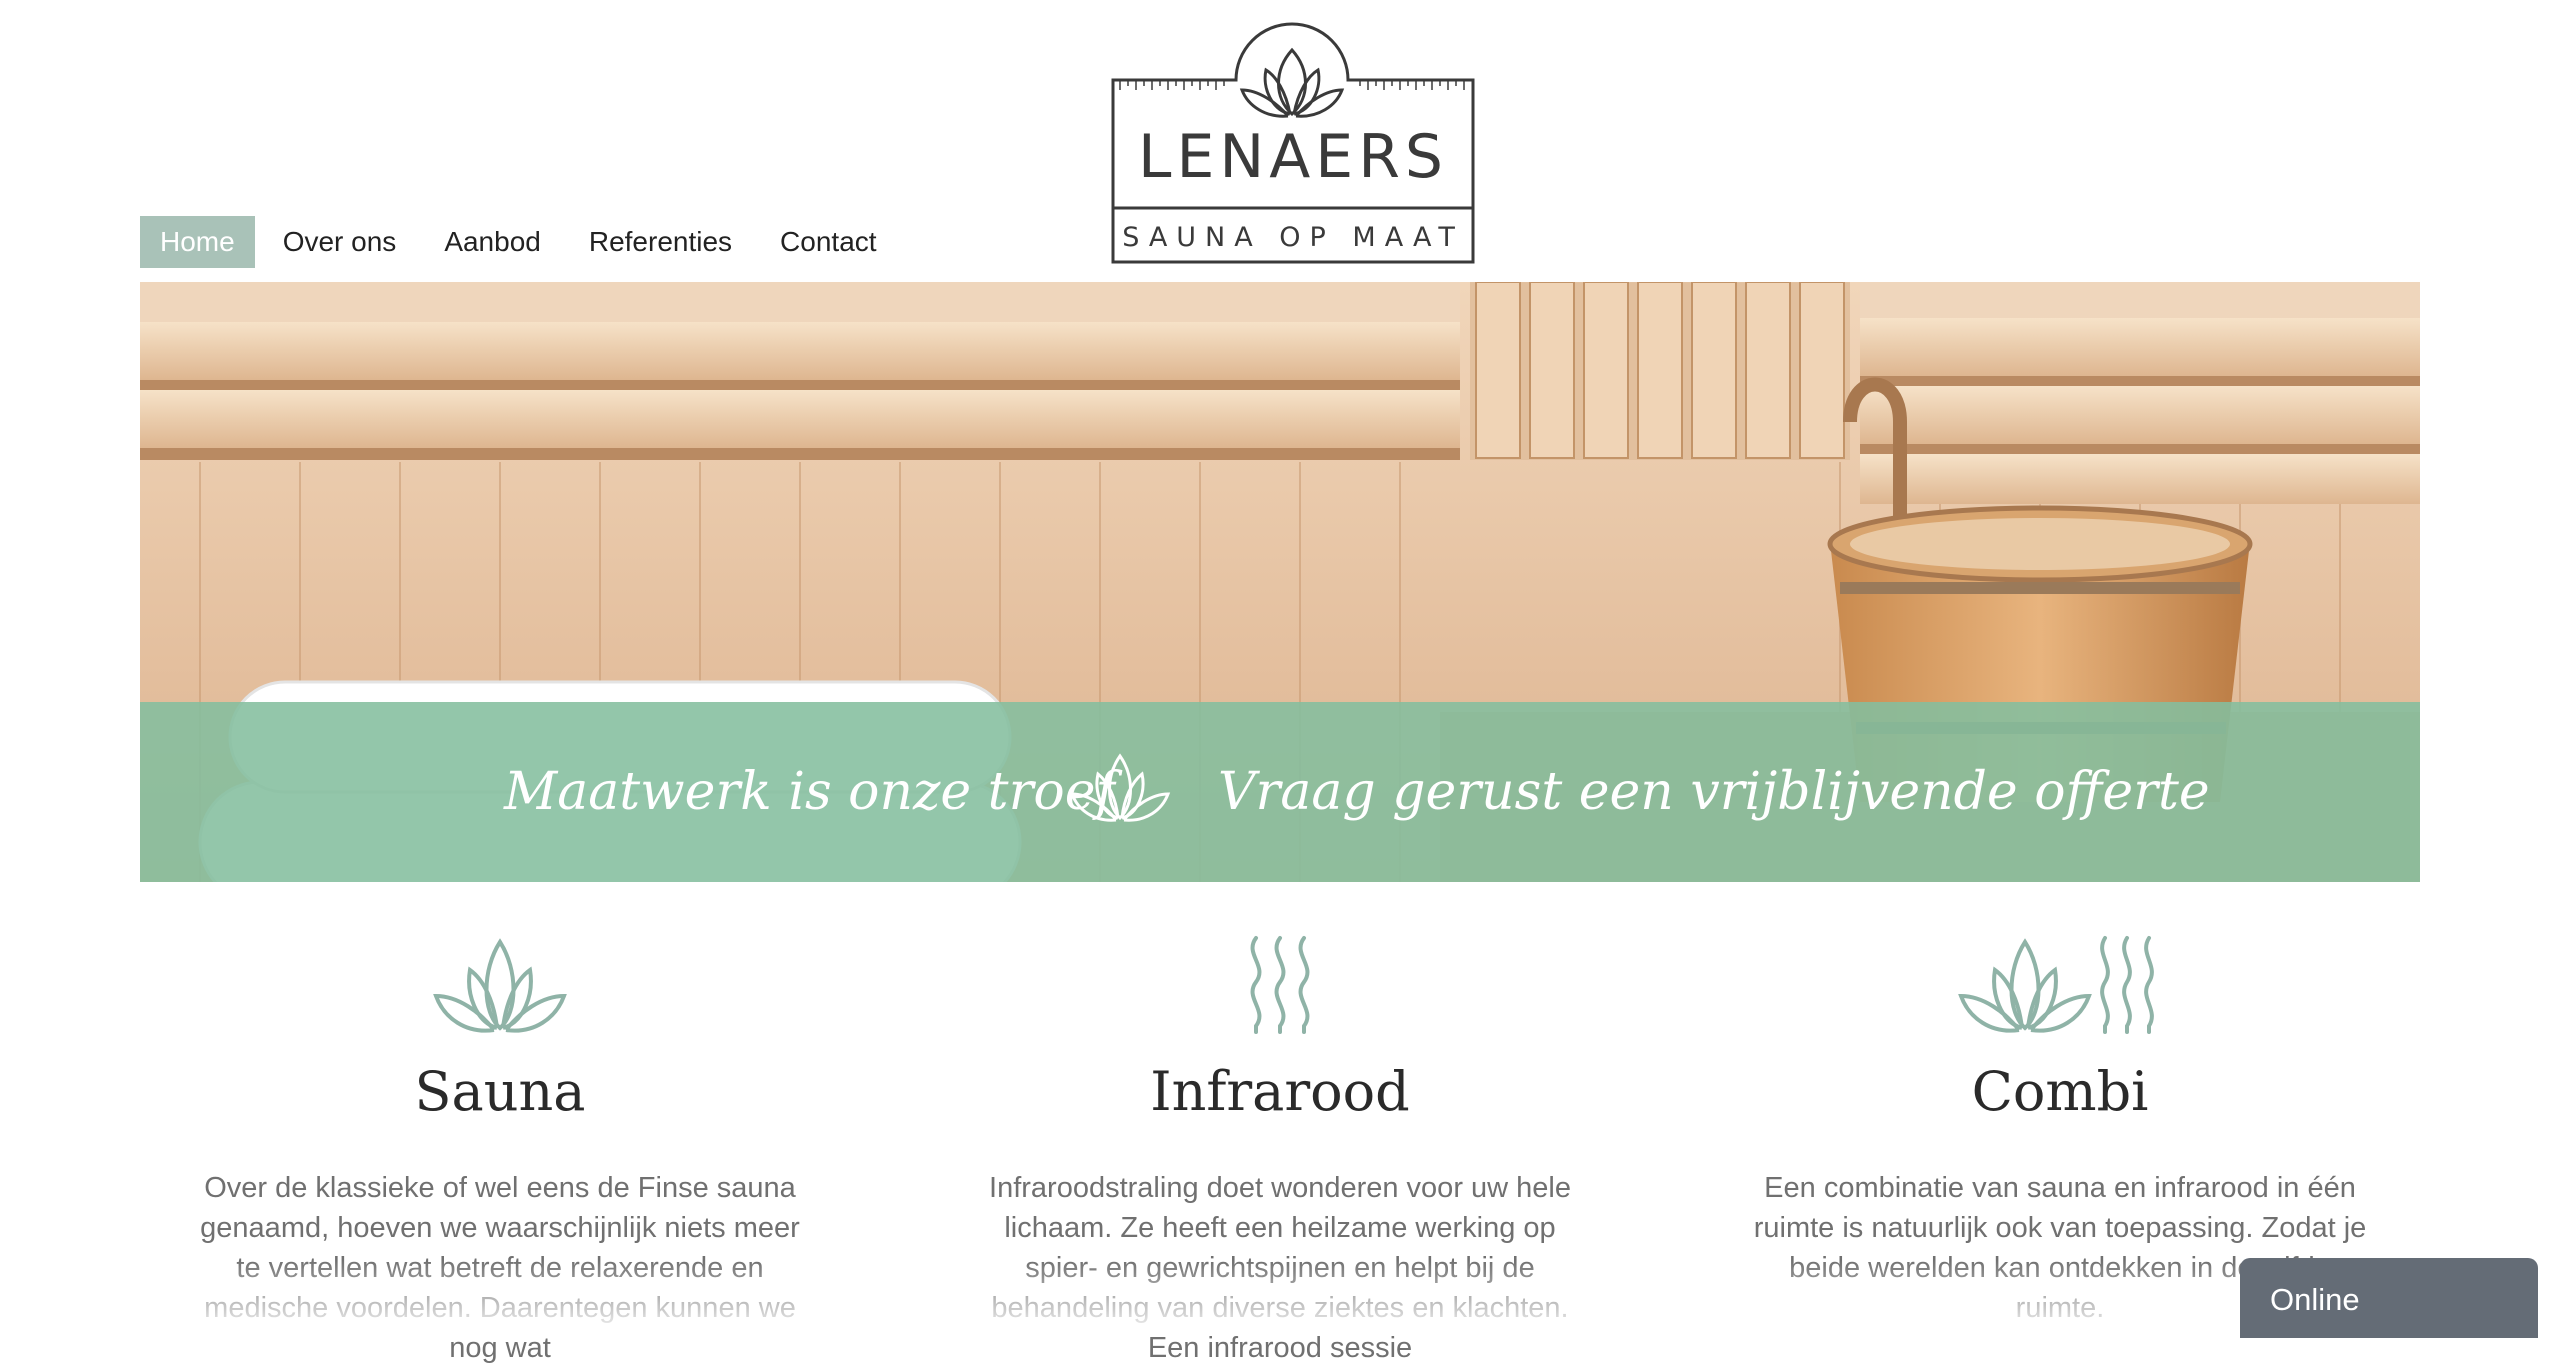 This screenshot has width=2558, height=1368. Describe the element at coordinates (809, 792) in the screenshot. I see `slogan-left: Maatwerk is onze troef` at that location.